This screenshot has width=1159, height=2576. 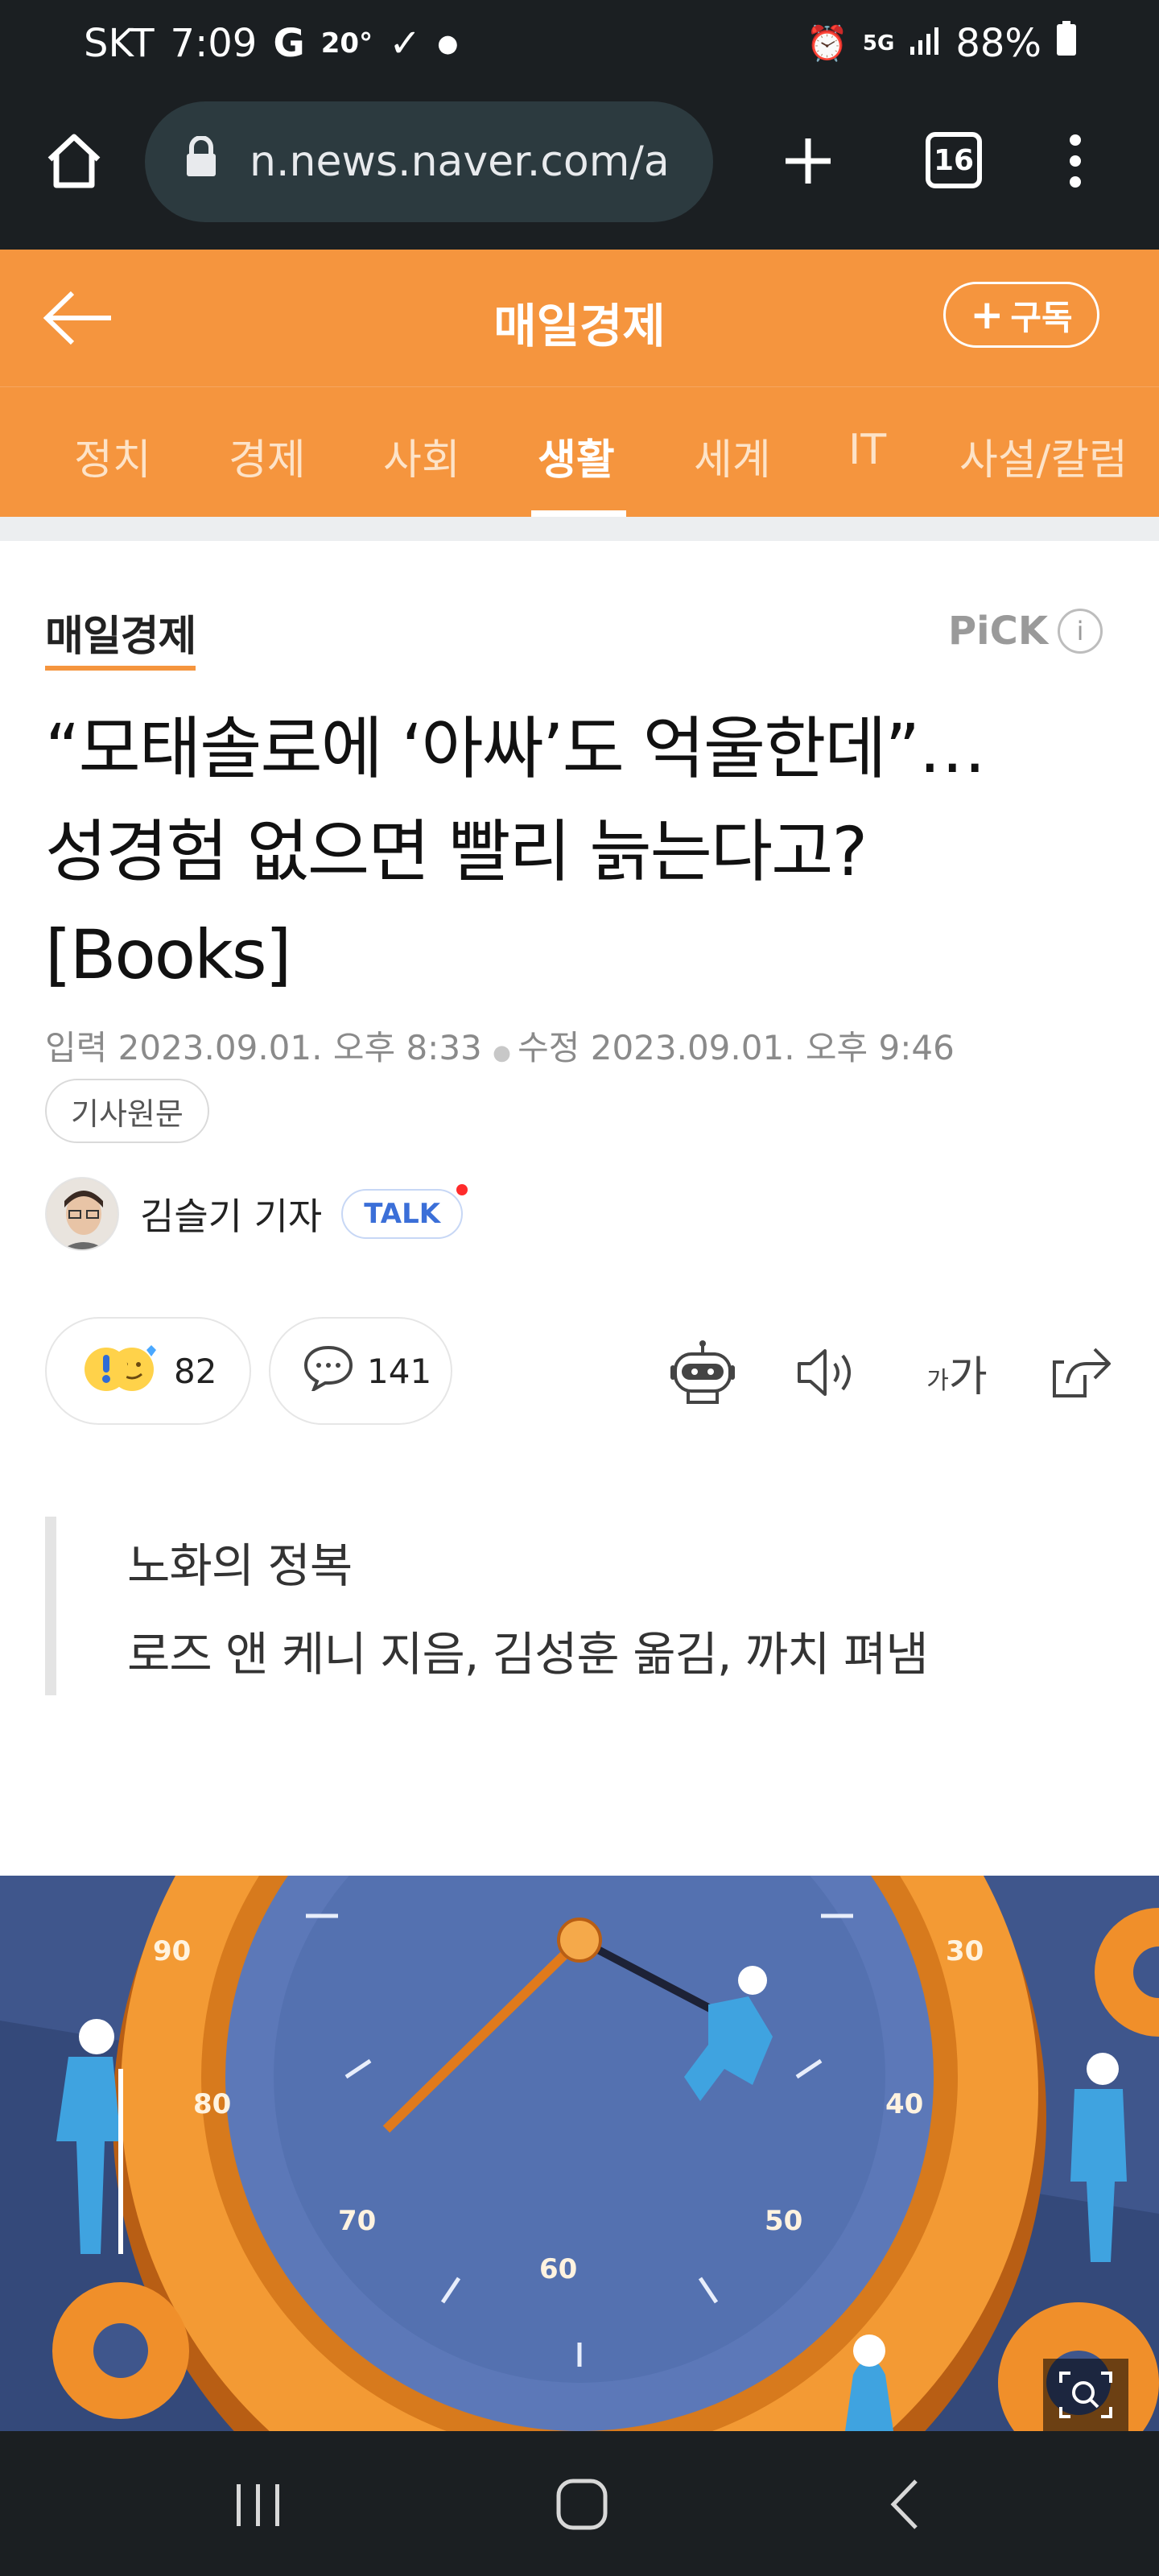 What do you see at coordinates (267, 456) in the screenshot?
I see `tab-economy: 경제` at bounding box center [267, 456].